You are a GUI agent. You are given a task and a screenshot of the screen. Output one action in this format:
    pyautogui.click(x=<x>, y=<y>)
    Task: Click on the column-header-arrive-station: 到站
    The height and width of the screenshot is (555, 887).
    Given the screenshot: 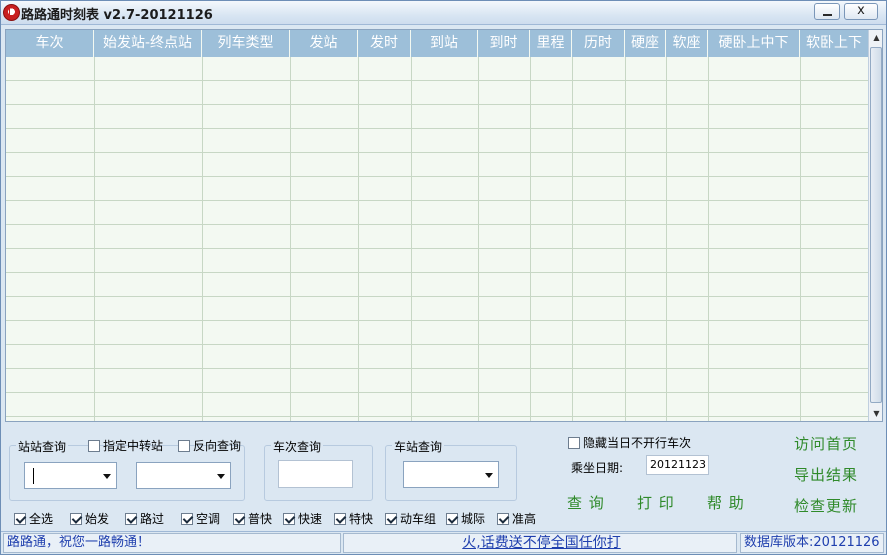 What is the action you would take?
    pyautogui.click(x=444, y=43)
    